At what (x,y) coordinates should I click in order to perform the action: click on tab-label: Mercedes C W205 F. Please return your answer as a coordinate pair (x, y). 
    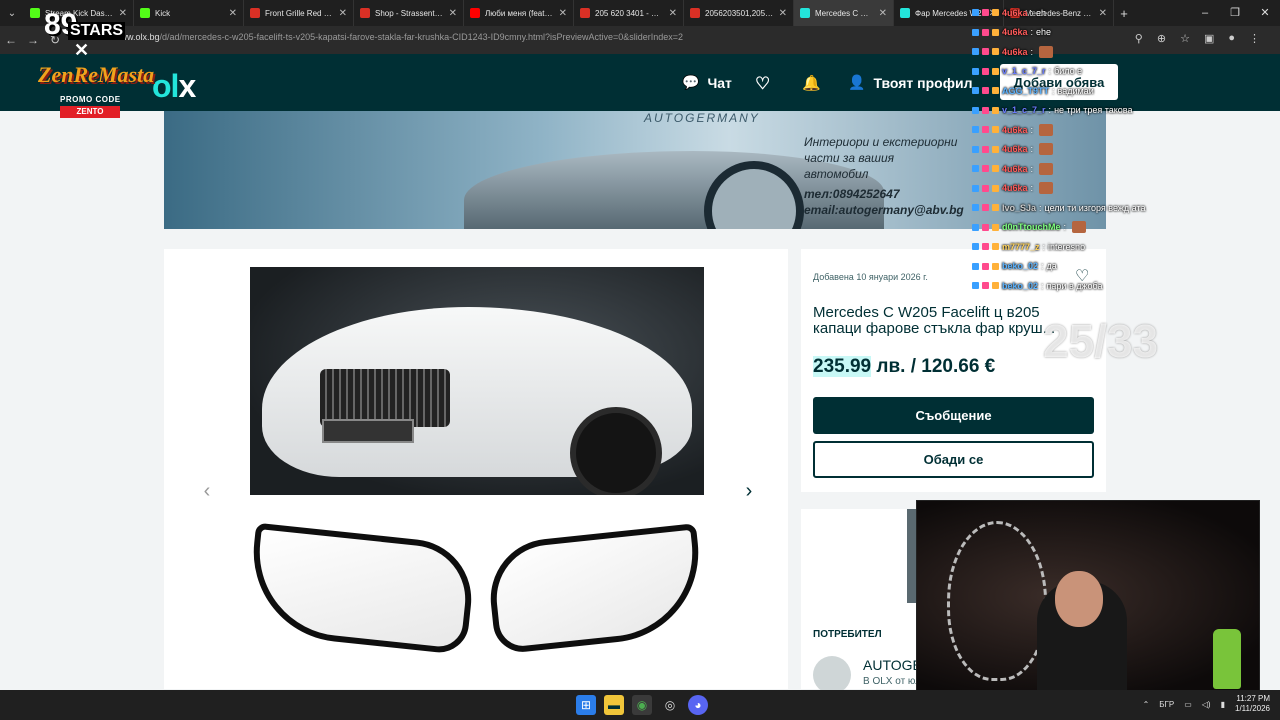
    Looking at the image, I should click on (844, 13).